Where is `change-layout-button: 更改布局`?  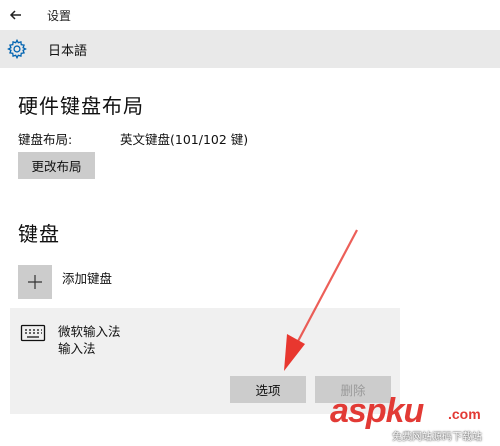
change-layout-button: 更改布局 is located at coordinates (56, 165).